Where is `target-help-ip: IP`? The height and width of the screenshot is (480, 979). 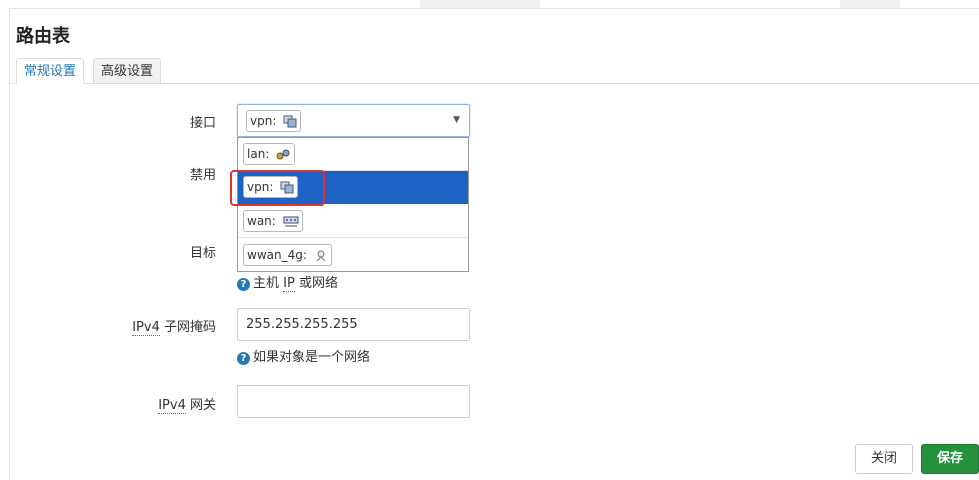
target-help-ip: IP is located at coordinates (289, 284).